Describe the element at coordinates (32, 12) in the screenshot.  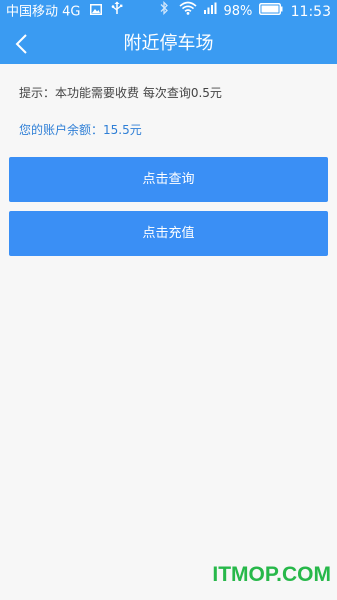
I see `carrier-name: 中国移动` at that location.